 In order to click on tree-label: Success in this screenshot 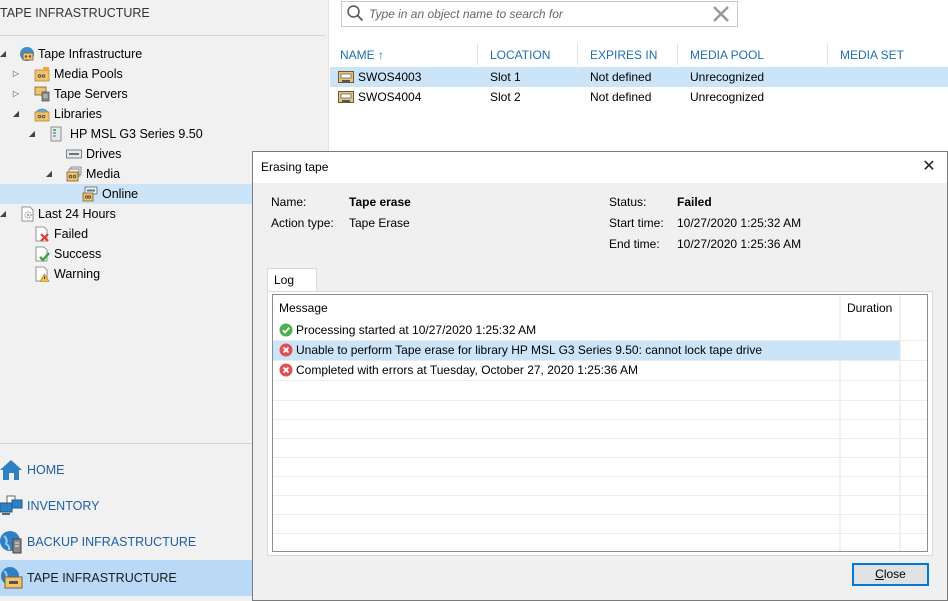, I will do `click(78, 254)`.